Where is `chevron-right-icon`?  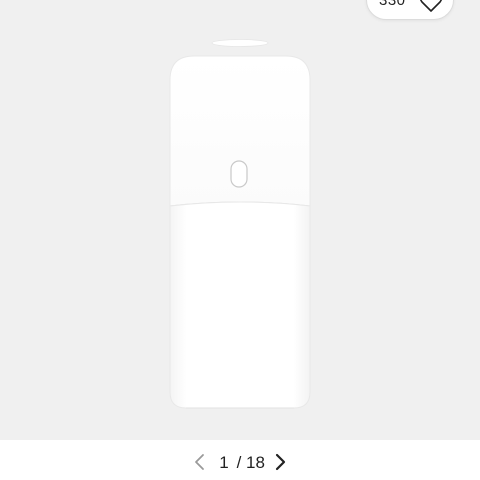 chevron-right-icon is located at coordinates (280, 462).